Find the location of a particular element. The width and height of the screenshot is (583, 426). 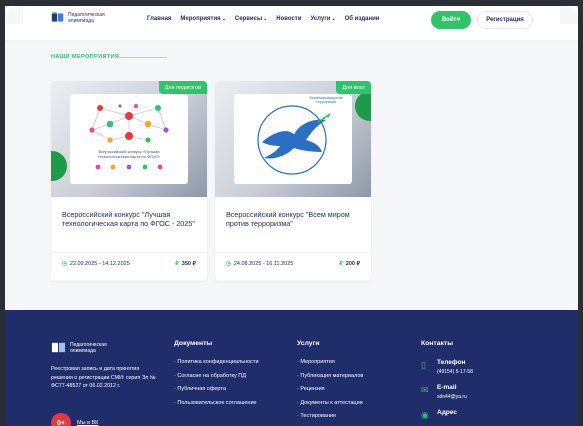

footer-link: Пользовательское соглашение is located at coordinates (216, 403).